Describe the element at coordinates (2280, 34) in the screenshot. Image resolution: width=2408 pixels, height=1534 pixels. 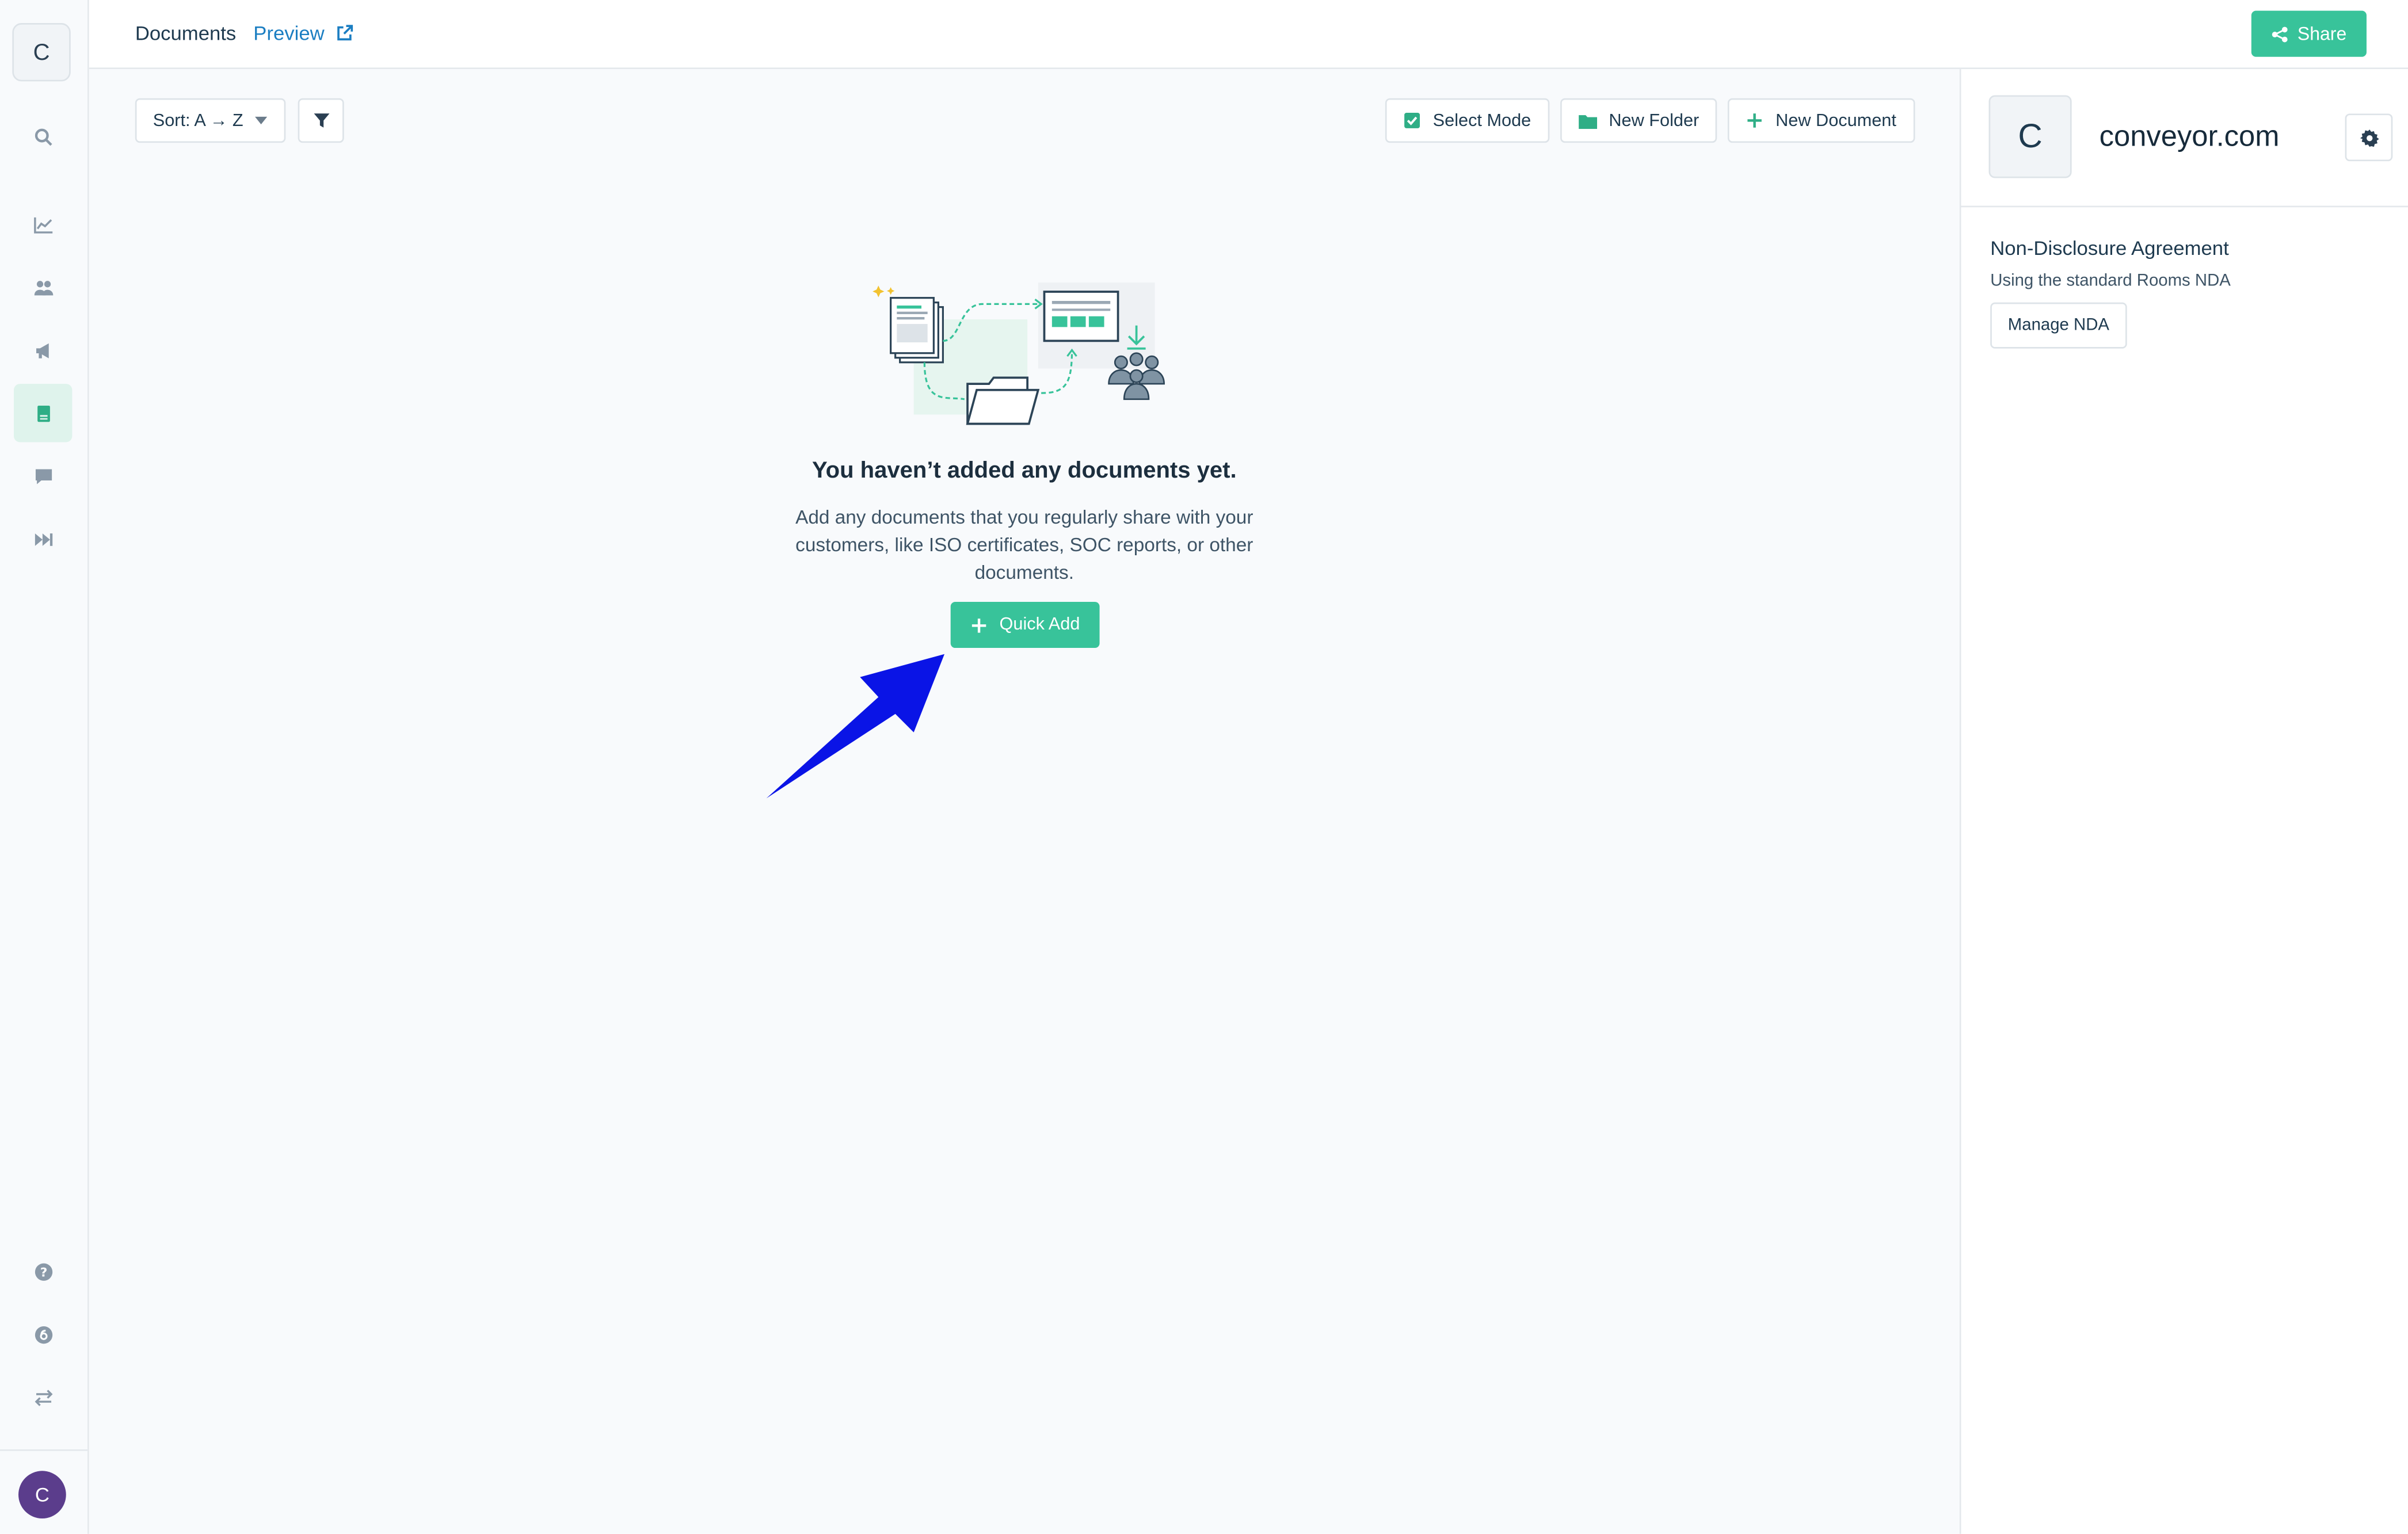
I see `share-icon` at that location.